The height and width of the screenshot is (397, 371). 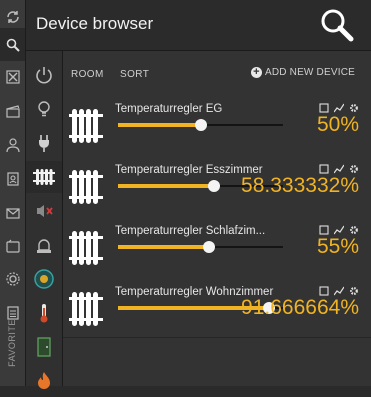 I want to click on mail-button, so click(x=12, y=212).